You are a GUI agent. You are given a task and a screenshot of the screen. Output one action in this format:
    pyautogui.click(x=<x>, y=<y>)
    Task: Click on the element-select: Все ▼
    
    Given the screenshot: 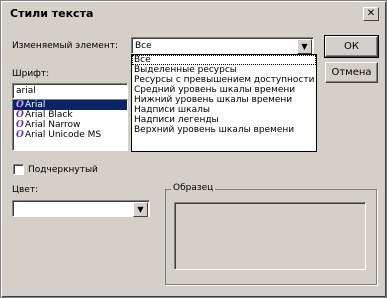 What is the action you would take?
    pyautogui.click(x=222, y=45)
    